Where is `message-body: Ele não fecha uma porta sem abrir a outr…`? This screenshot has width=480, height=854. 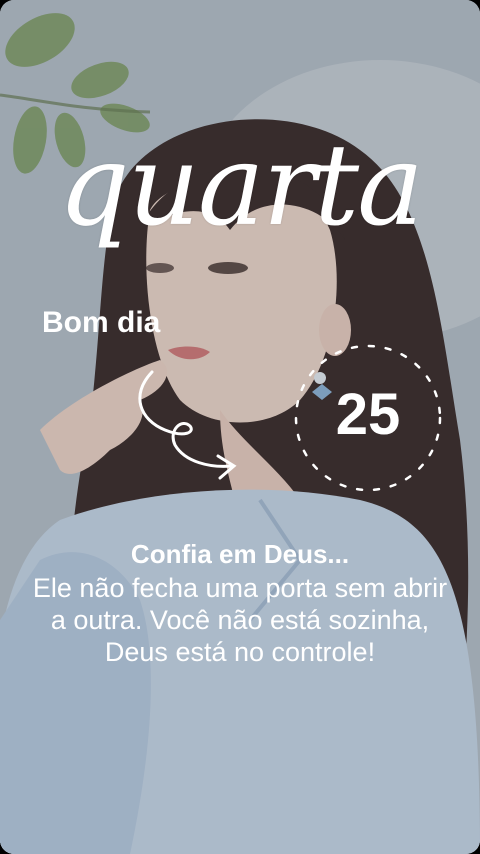 message-body: Ele não fecha uma porta sem abrir a outr… is located at coordinates (240, 620).